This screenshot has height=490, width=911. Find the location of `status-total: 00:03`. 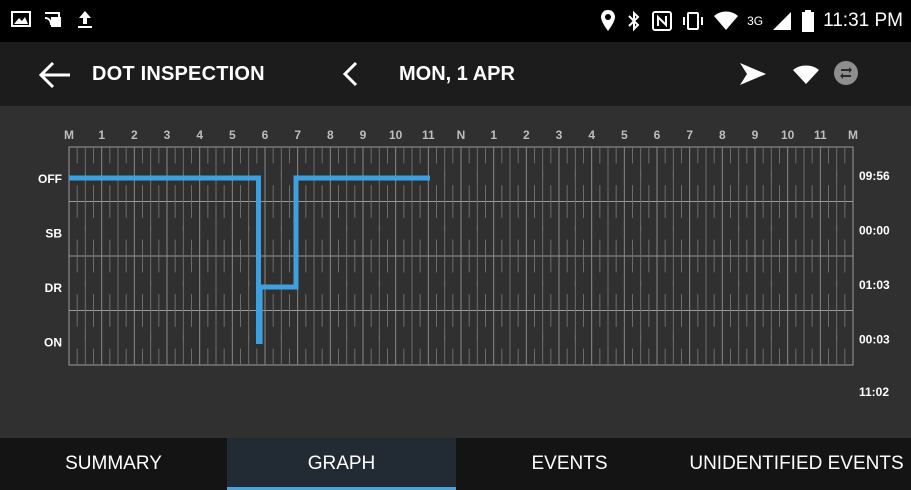

status-total: 00:03 is located at coordinates (874, 340).